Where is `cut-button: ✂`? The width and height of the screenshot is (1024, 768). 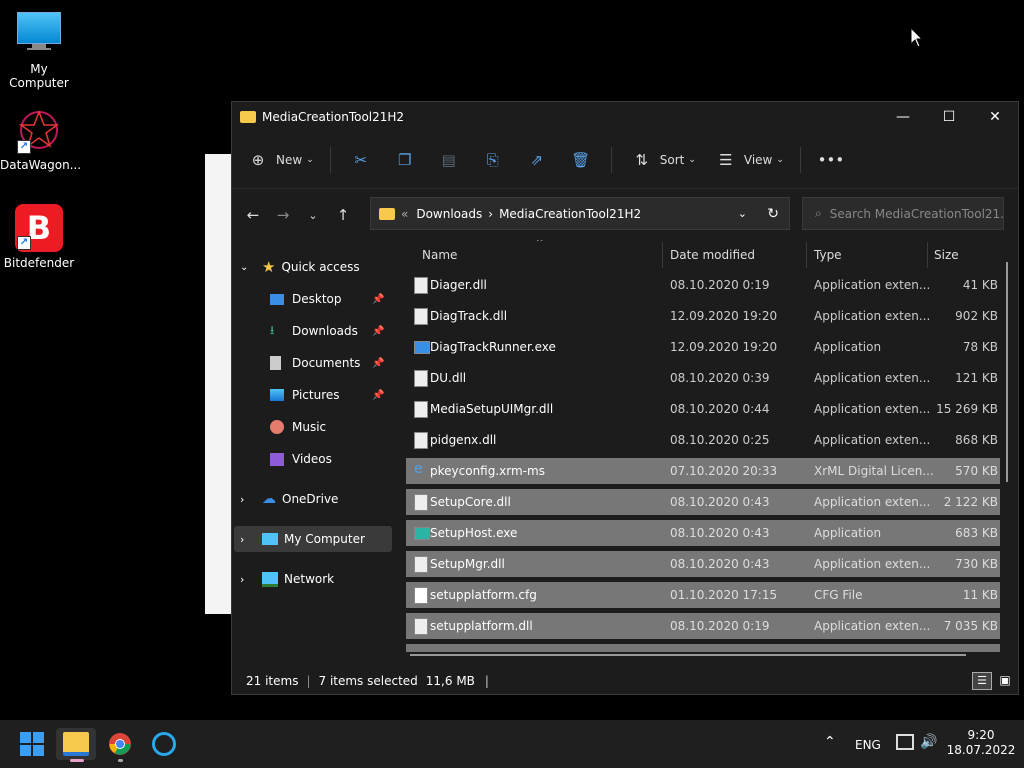
cut-button: ✂ is located at coordinates (361, 160).